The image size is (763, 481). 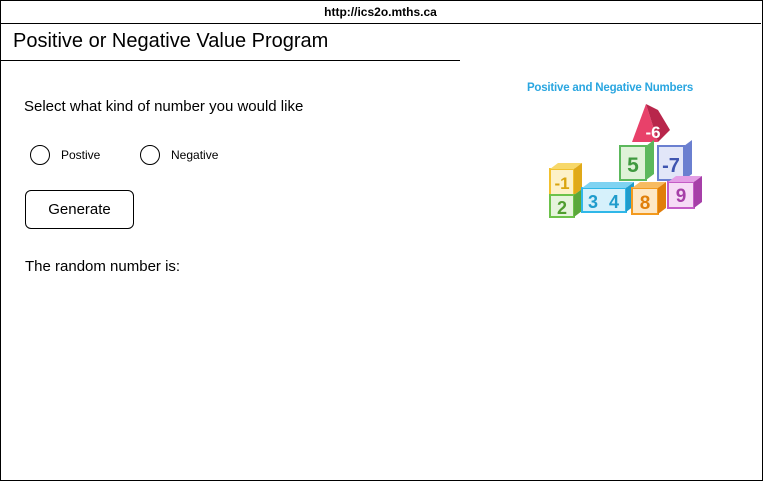 I want to click on illustration-title: Positive and Negative Numbers, so click(x=610, y=88).